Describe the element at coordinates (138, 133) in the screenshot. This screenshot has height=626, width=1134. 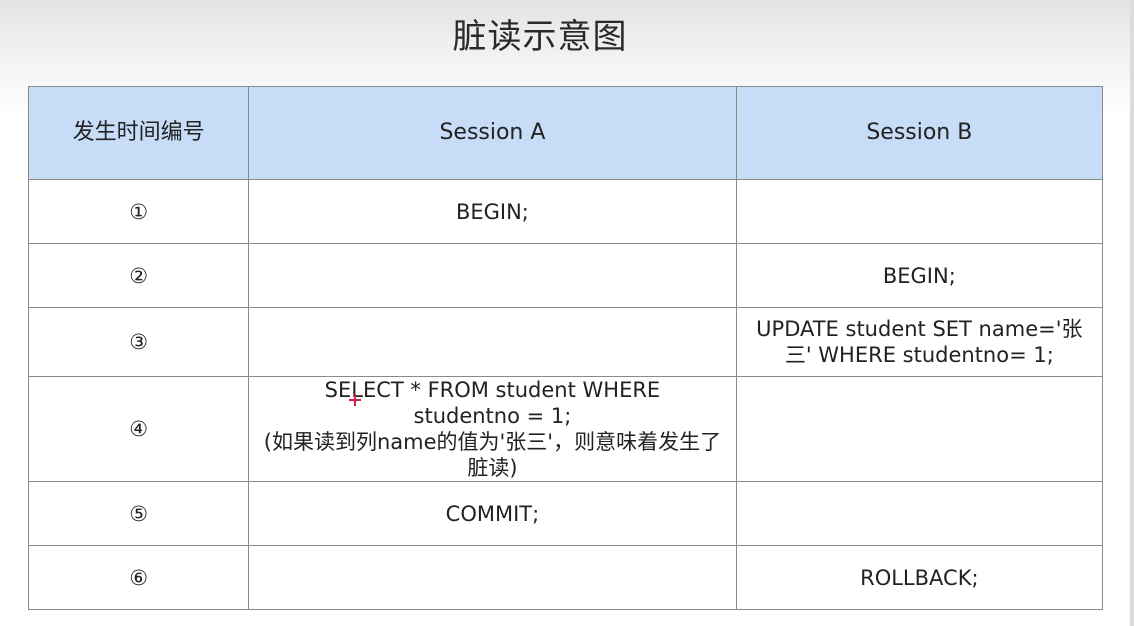
I see `header-step-number: 发生时间编号` at that location.